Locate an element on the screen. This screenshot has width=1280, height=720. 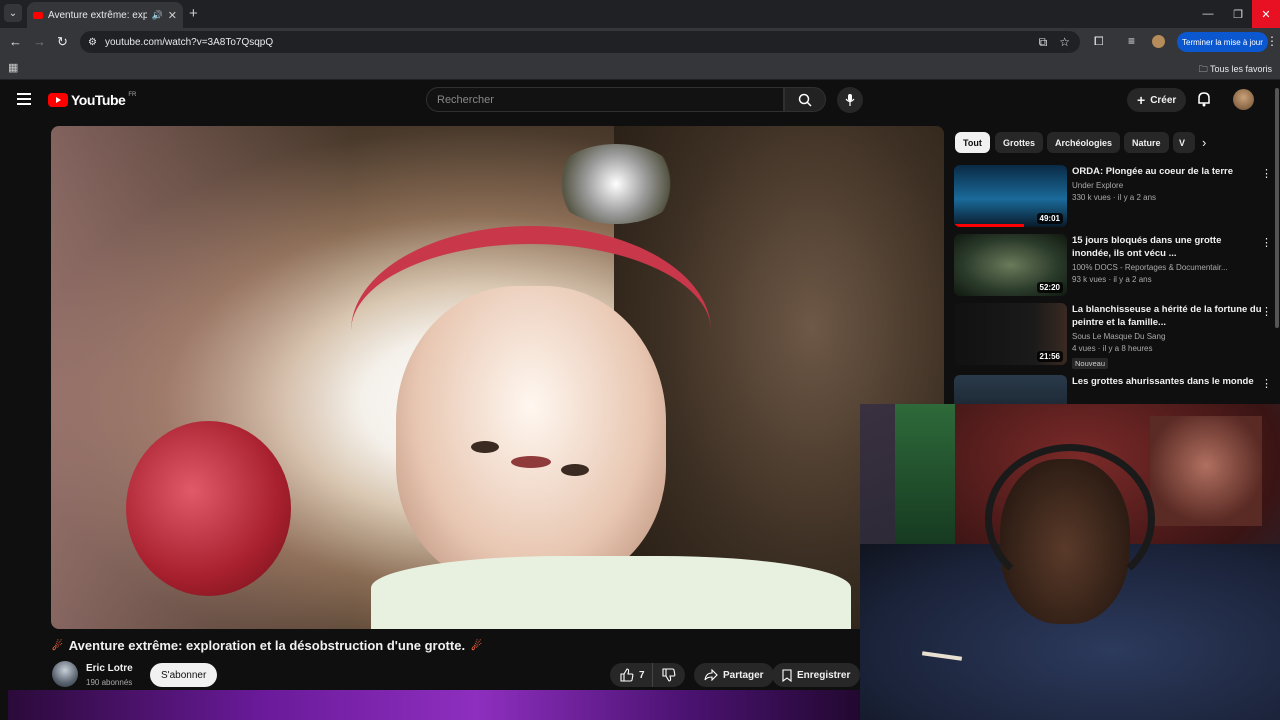
hamburger-menu-icon is located at coordinates (24, 100).